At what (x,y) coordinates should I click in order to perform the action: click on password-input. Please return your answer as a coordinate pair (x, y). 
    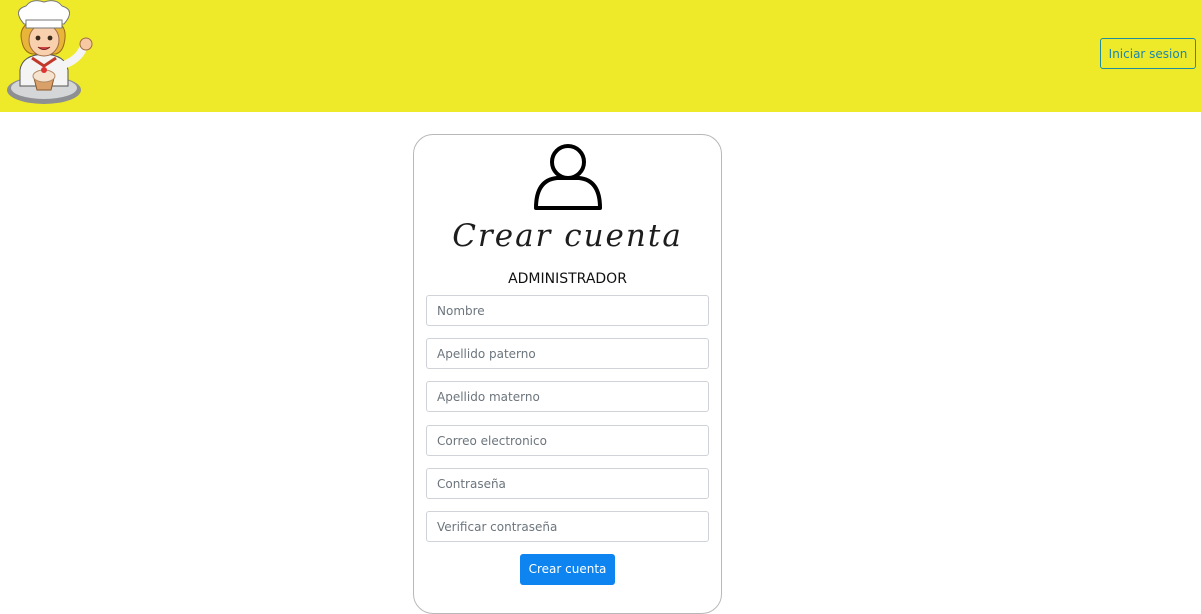
    Looking at the image, I should click on (567, 483).